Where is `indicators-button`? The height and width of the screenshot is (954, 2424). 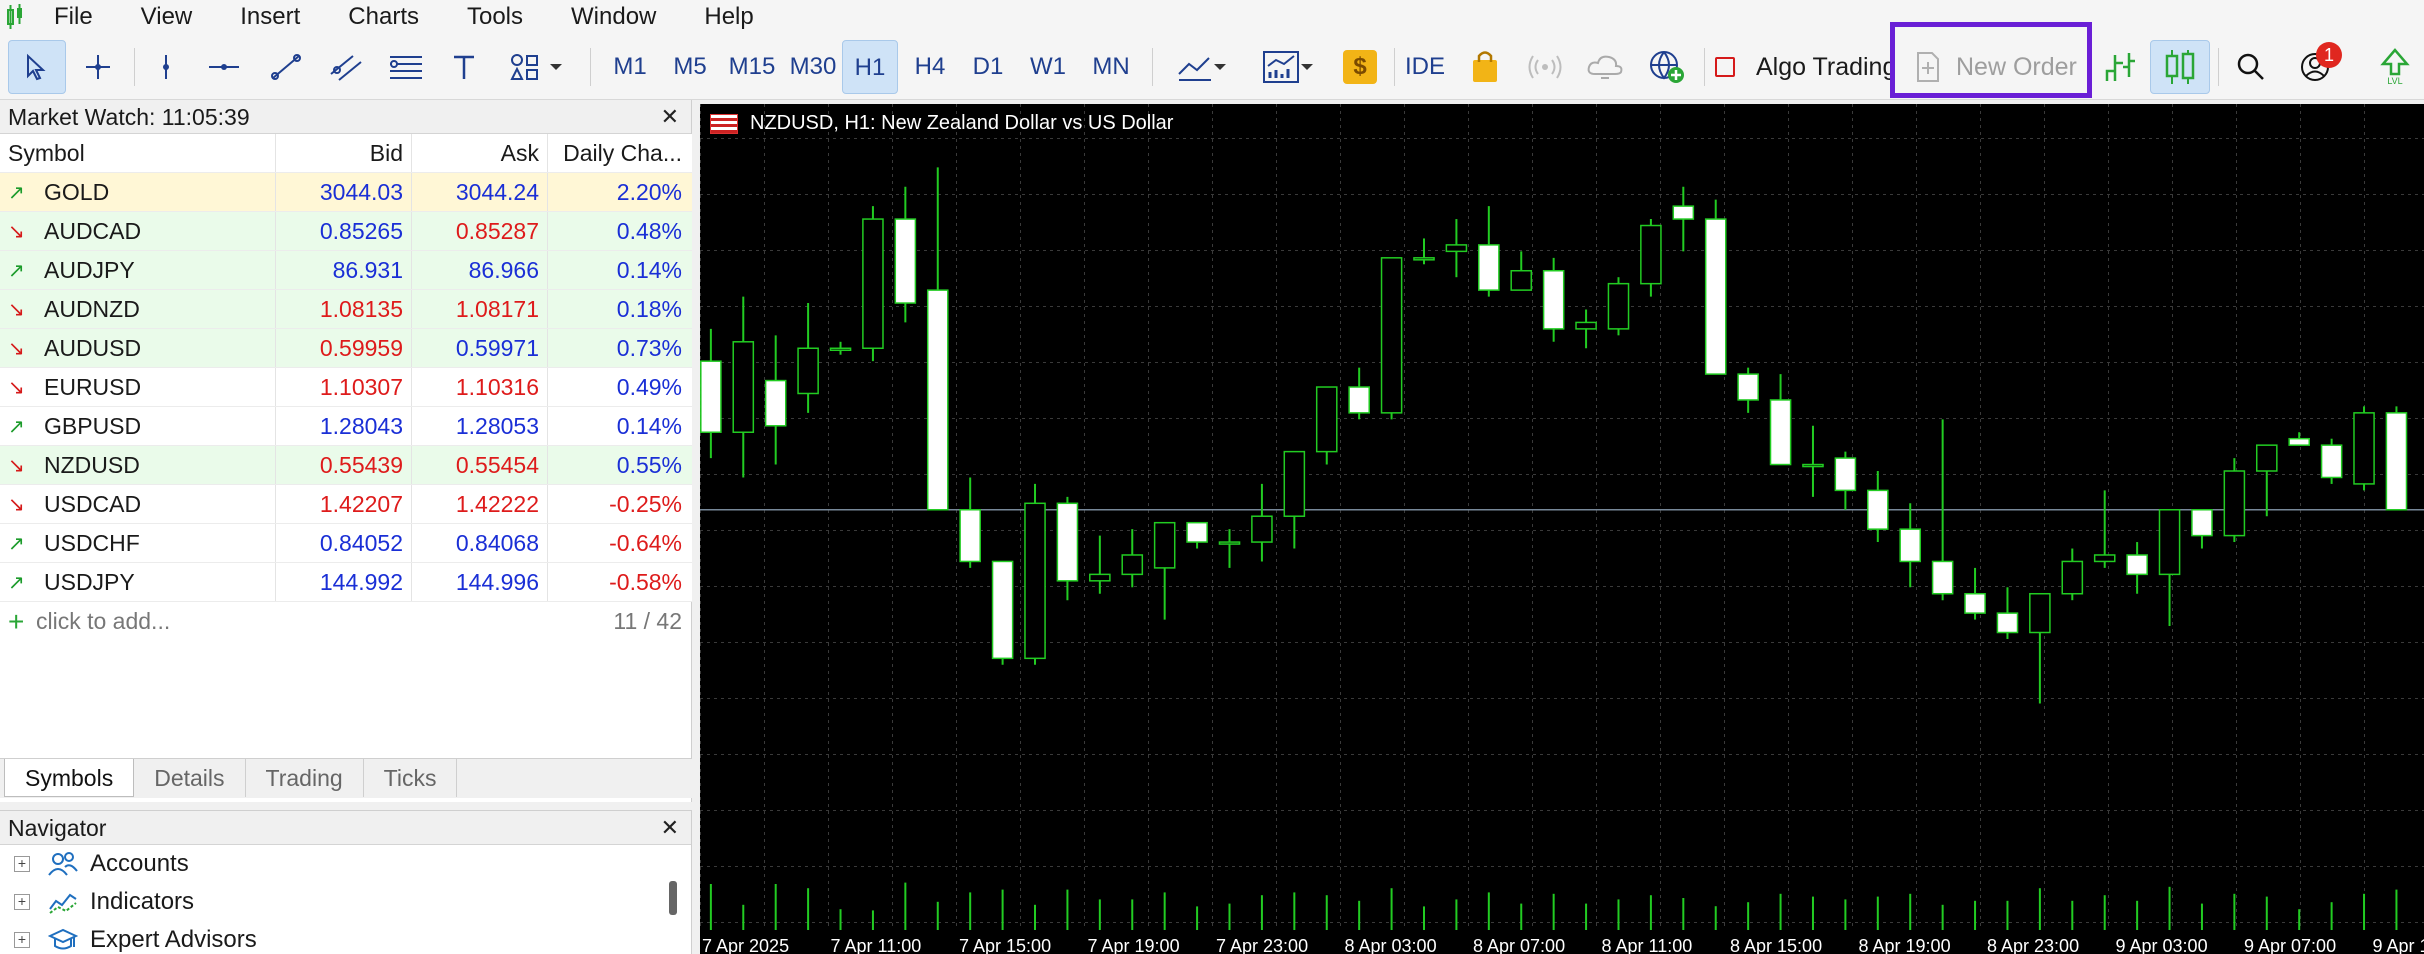
indicators-button is located at coordinates (1288, 67).